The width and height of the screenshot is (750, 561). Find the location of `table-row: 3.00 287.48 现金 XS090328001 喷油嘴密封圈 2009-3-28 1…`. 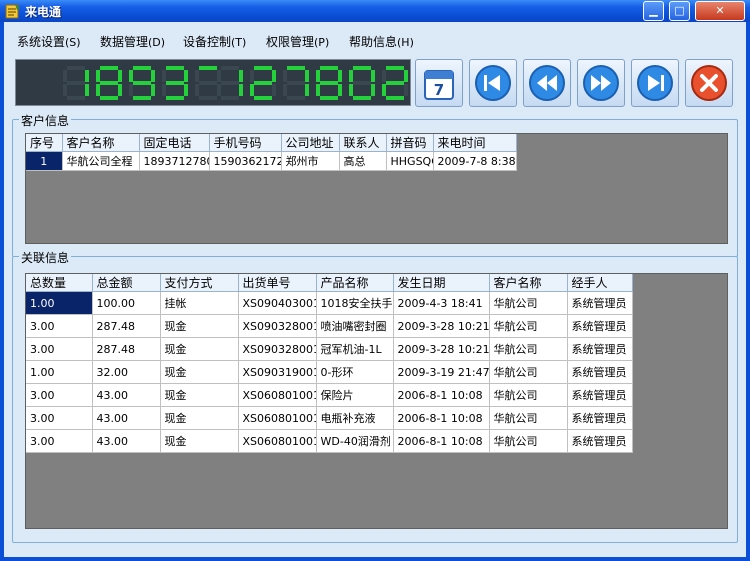

table-row: 3.00 287.48 现金 XS090328001 喷油嘴密封圈 2009-3-28 1… is located at coordinates (329, 326).